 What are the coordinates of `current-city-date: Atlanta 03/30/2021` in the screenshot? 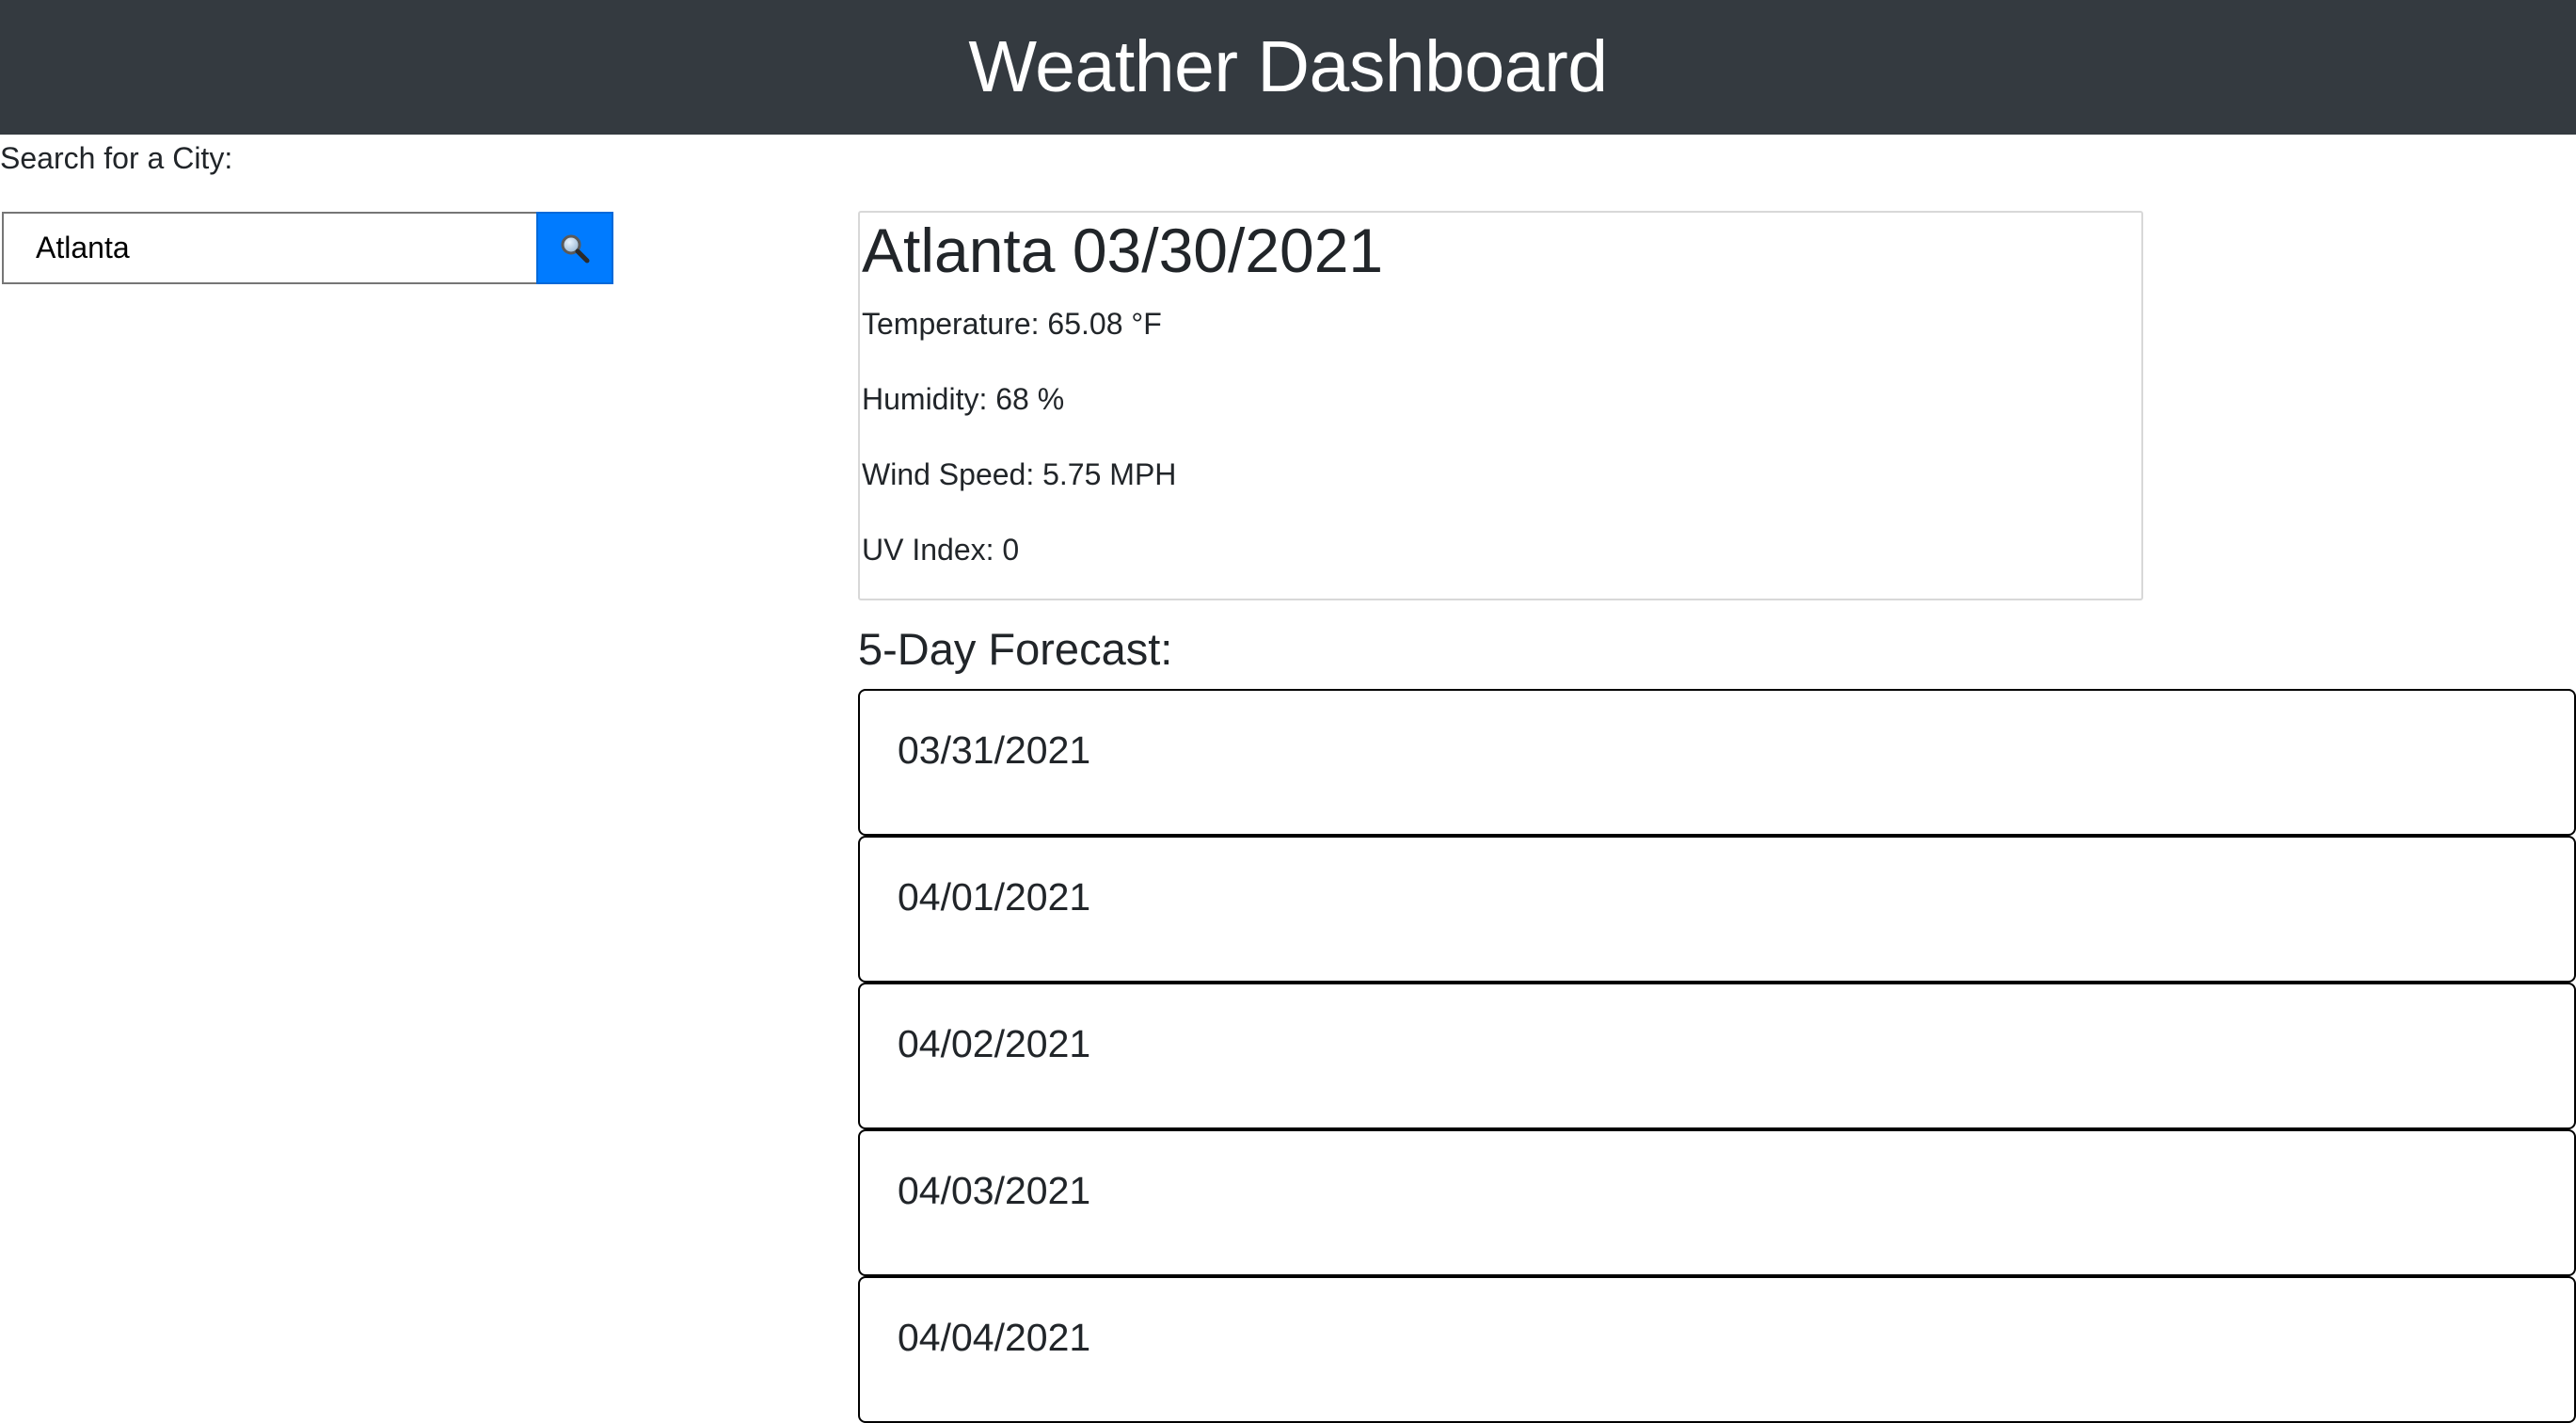 It's located at (1123, 250).